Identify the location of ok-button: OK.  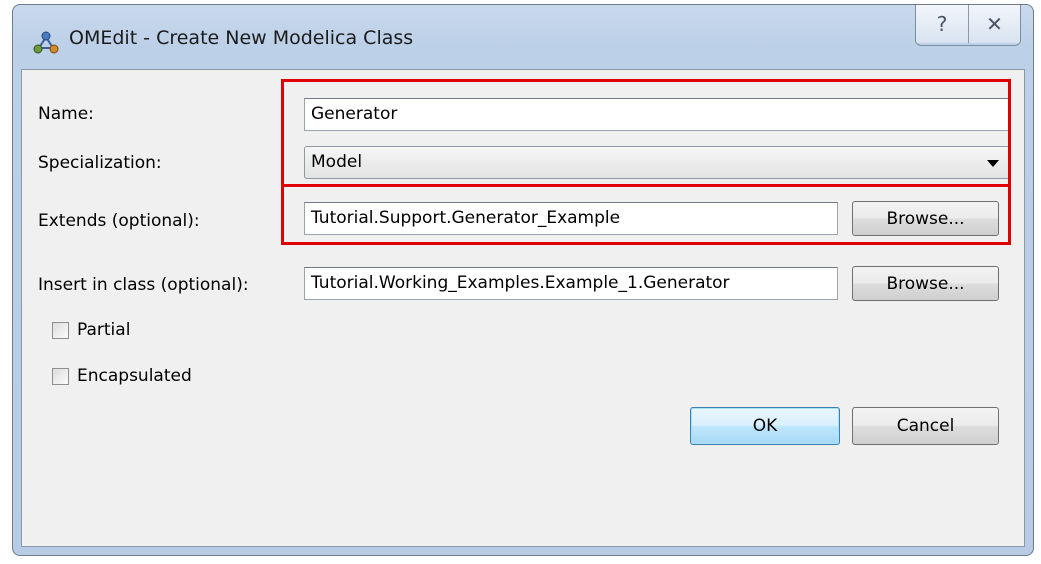
(765, 426).